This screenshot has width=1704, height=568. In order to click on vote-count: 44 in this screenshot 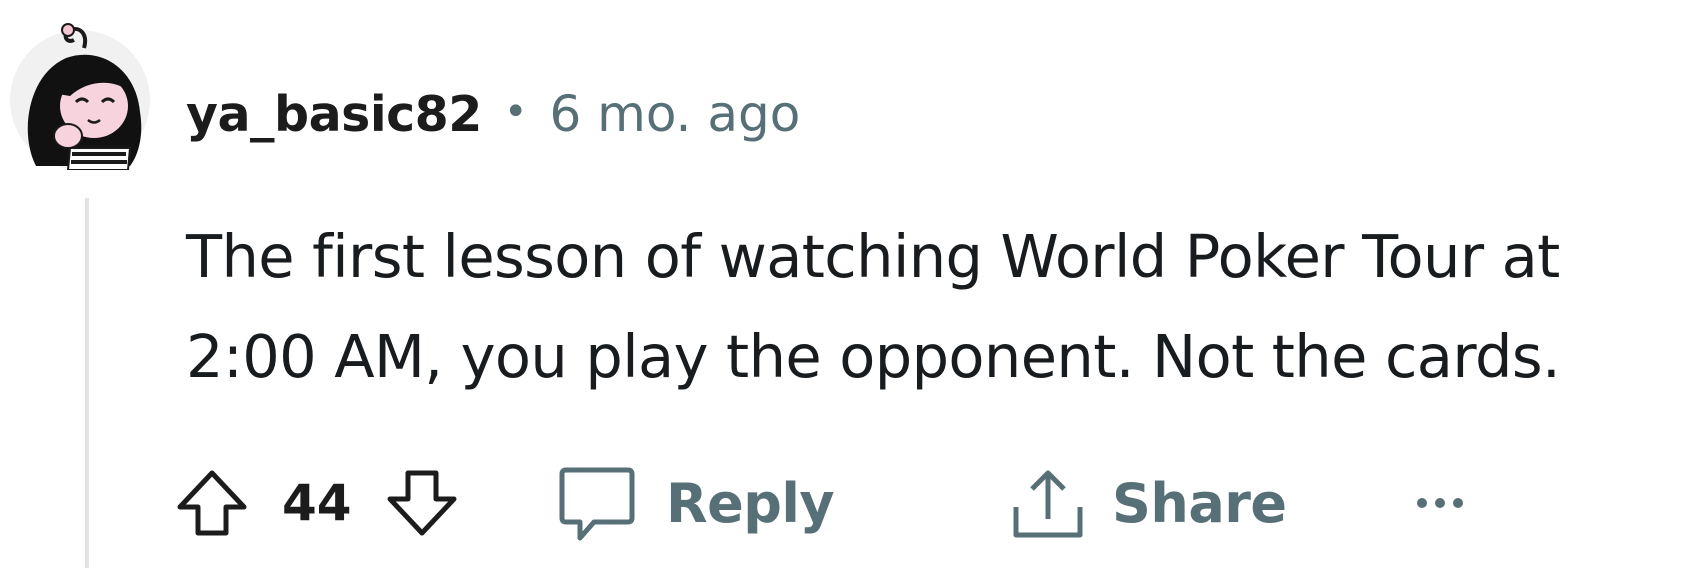, I will do `click(317, 503)`.